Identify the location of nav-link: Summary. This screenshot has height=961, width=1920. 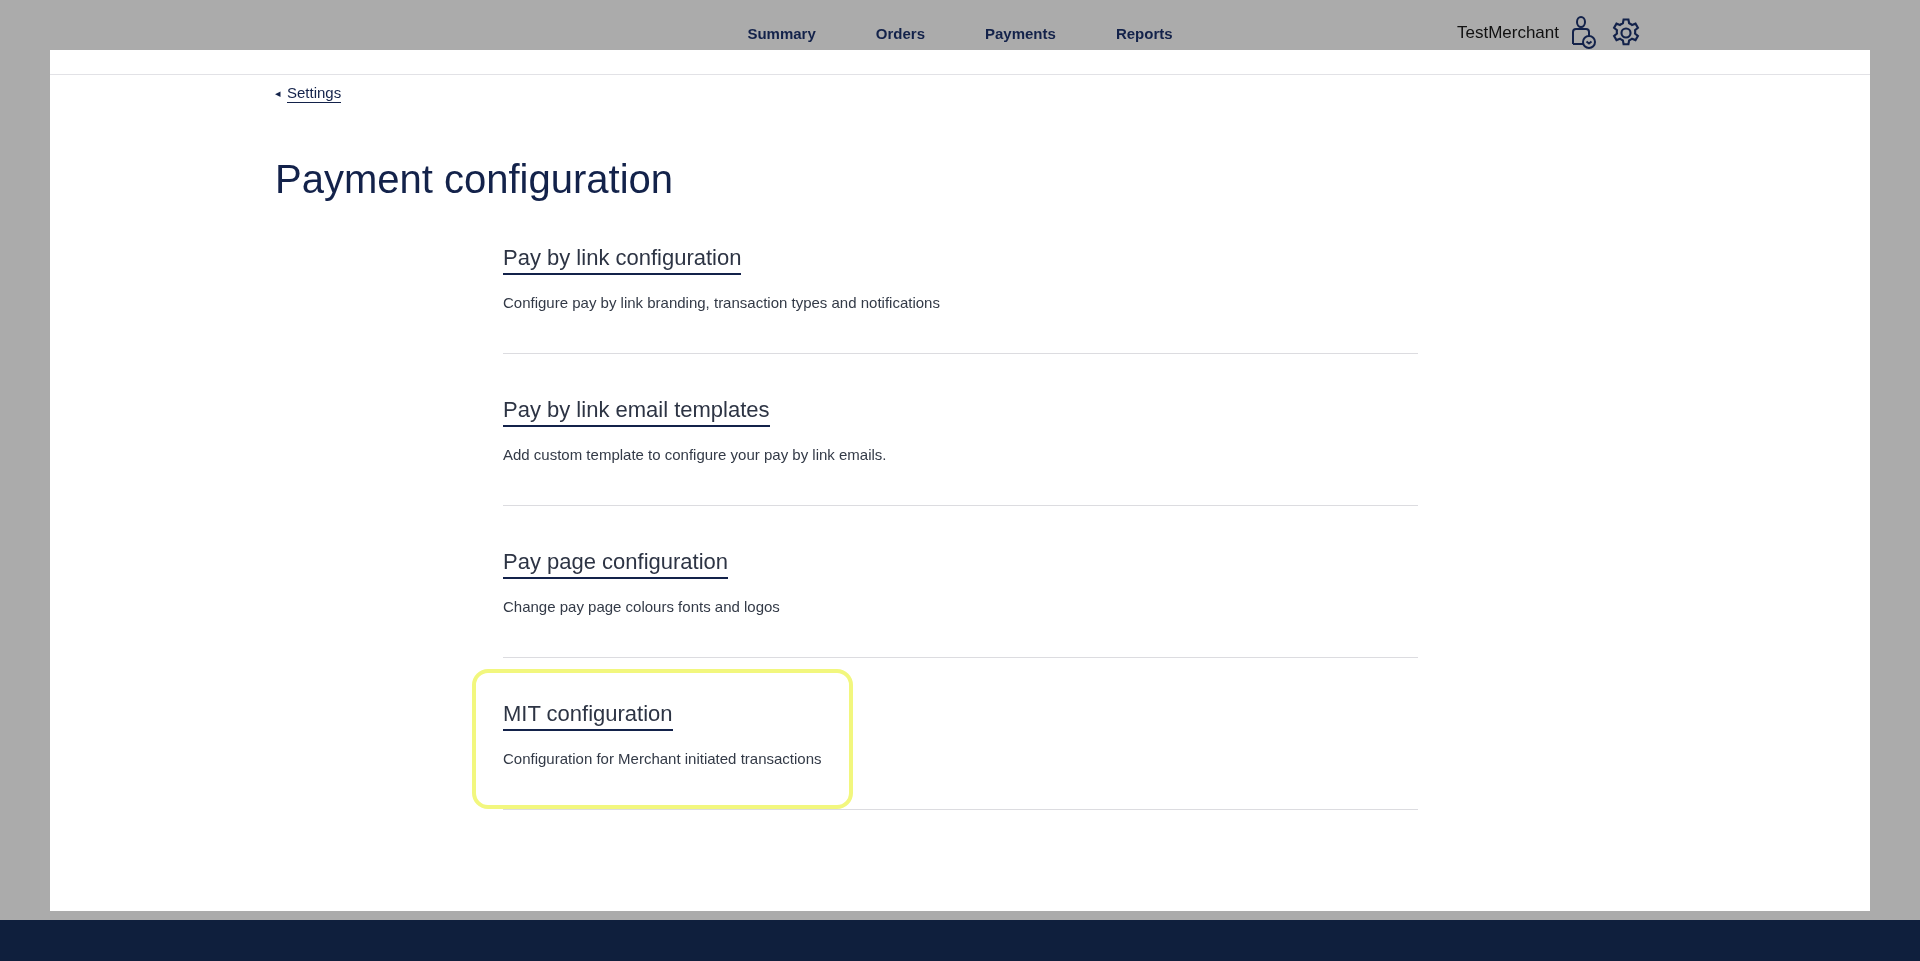
(781, 33).